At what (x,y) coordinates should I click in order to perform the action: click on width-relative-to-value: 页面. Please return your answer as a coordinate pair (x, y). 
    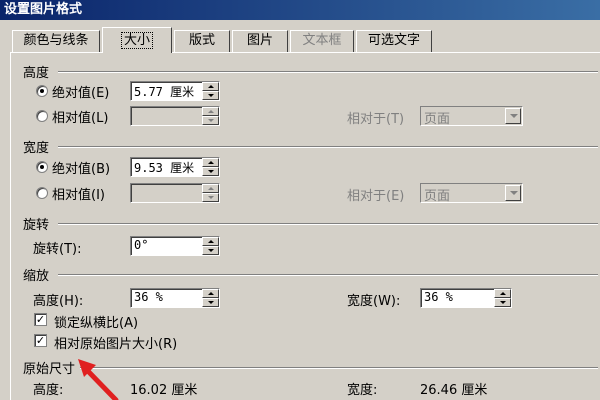
    Looking at the image, I should click on (437, 196).